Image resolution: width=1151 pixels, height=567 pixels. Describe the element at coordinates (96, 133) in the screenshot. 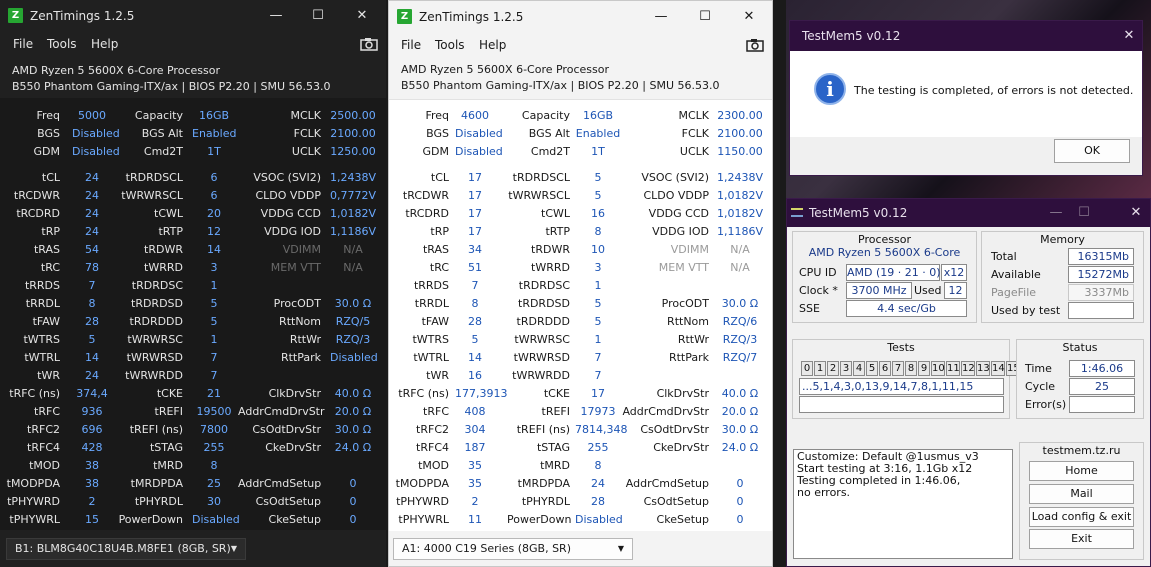

I see `bgs-value: Disabled` at that location.